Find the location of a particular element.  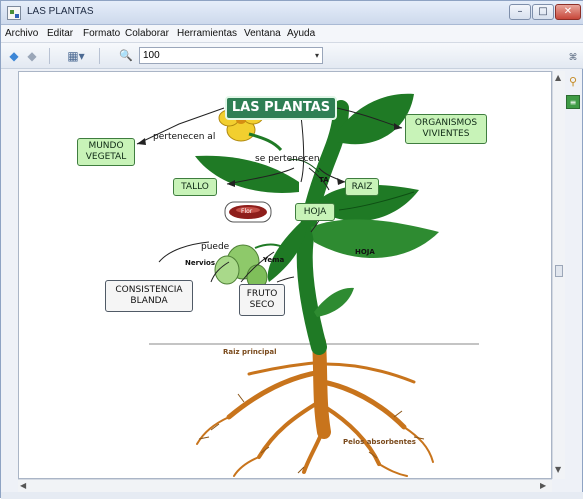

window-title: LAS PLANTAS is located at coordinates (60, 11).